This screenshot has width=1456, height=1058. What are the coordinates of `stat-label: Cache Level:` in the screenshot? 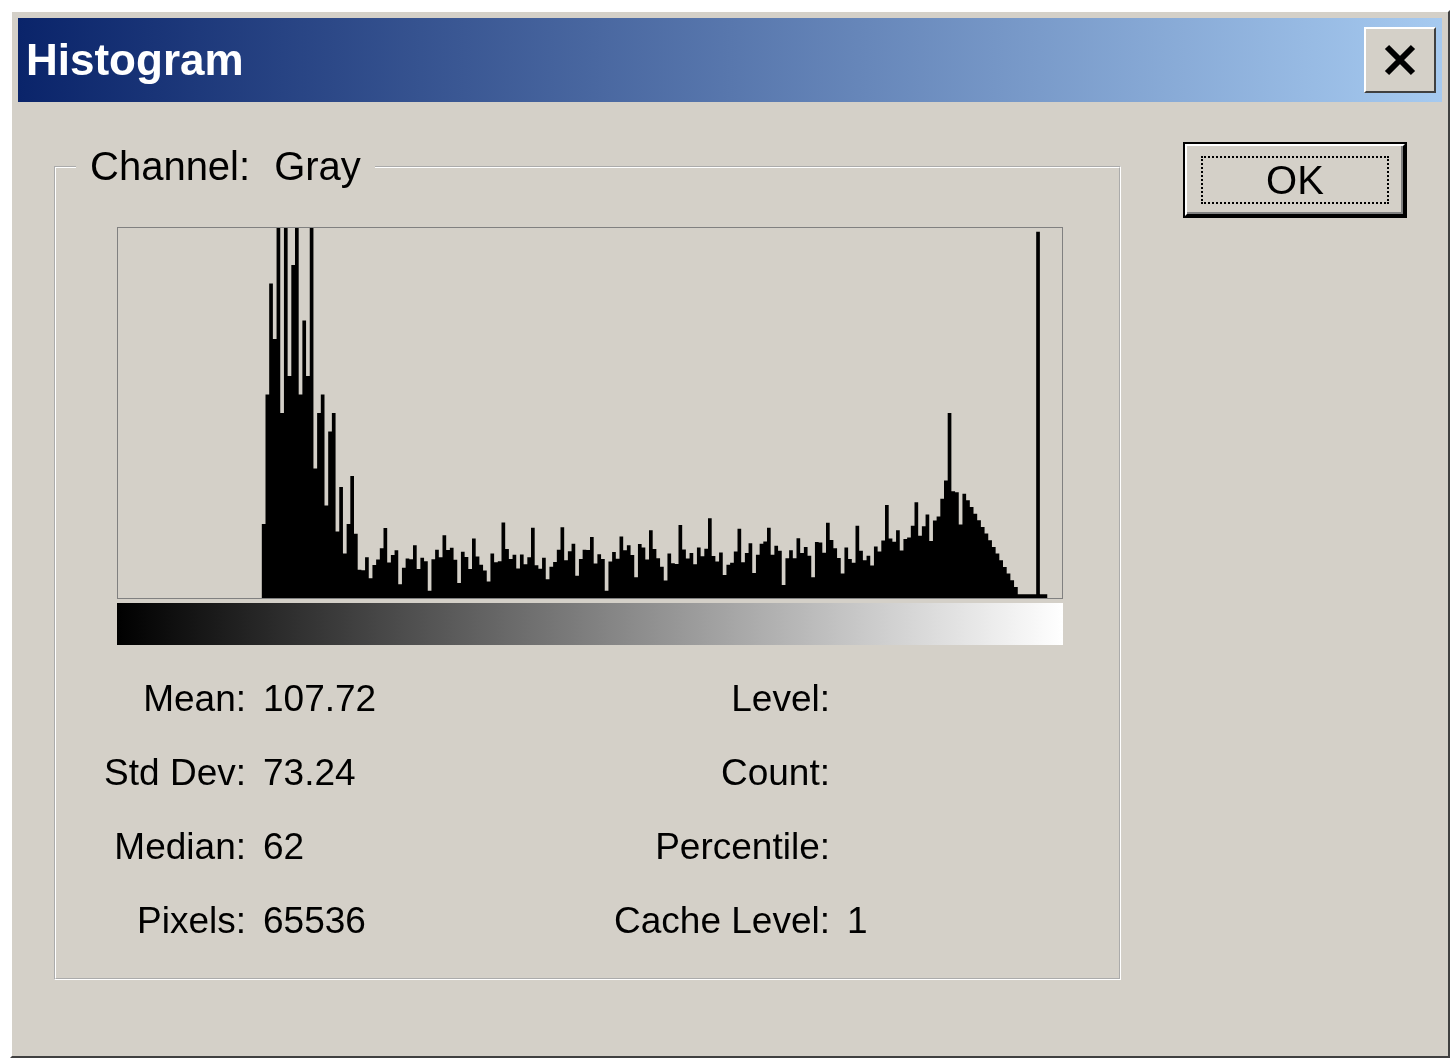 It's located at (721, 921).